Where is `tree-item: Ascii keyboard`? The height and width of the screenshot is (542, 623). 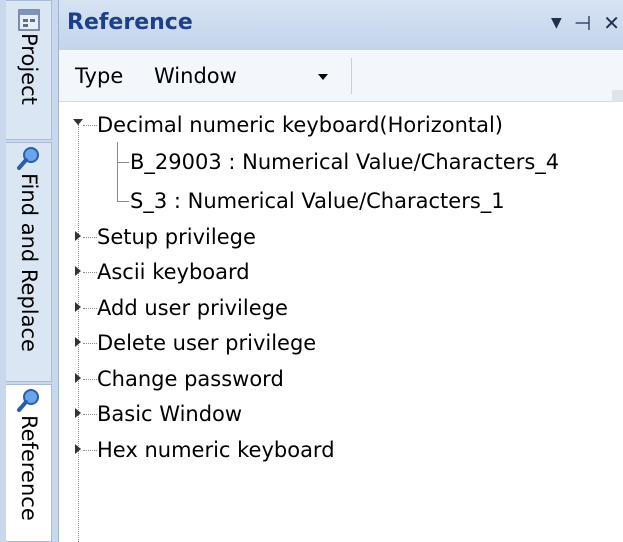
tree-item: Ascii keyboard is located at coordinates (173, 272).